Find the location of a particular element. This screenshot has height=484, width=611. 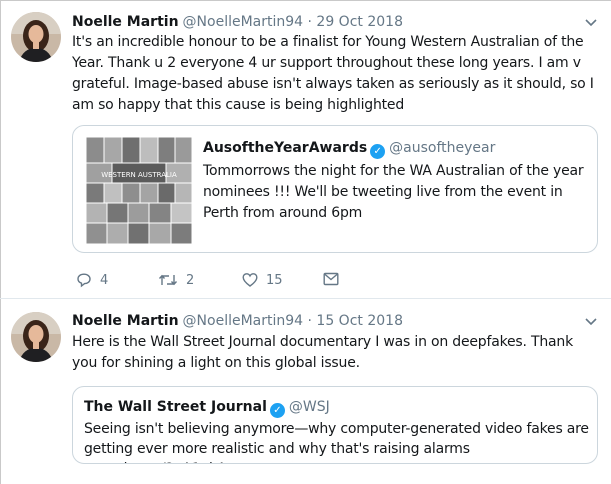

quoted-author-handle: @ausoftheyear is located at coordinates (442, 148).